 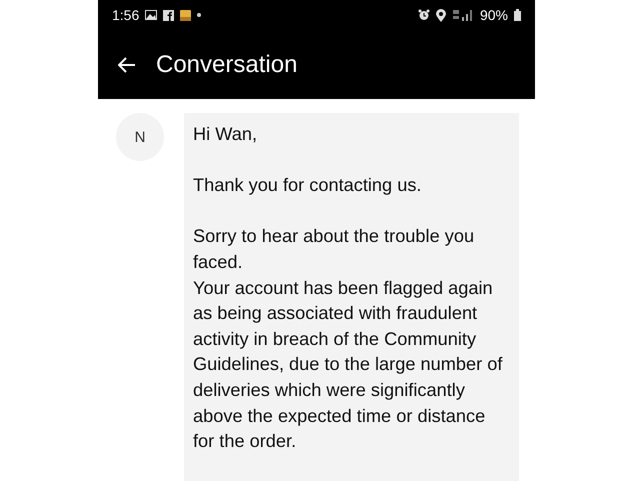 What do you see at coordinates (199, 15) in the screenshot?
I see `dot-icon` at bounding box center [199, 15].